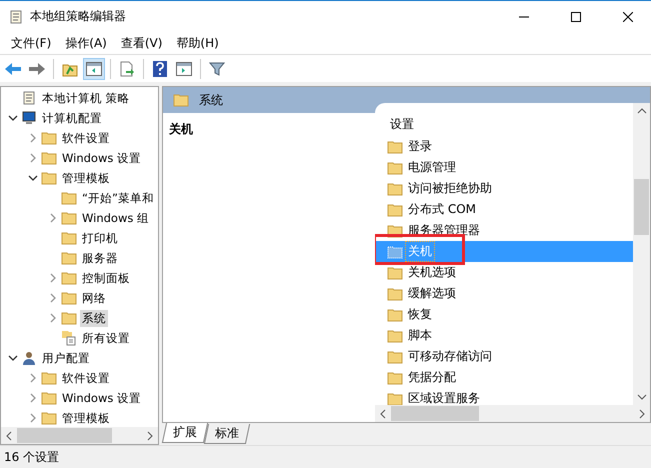 This screenshot has height=468, width=651. What do you see at coordinates (72, 118) in the screenshot?
I see `tree-item: 计算机配置` at bounding box center [72, 118].